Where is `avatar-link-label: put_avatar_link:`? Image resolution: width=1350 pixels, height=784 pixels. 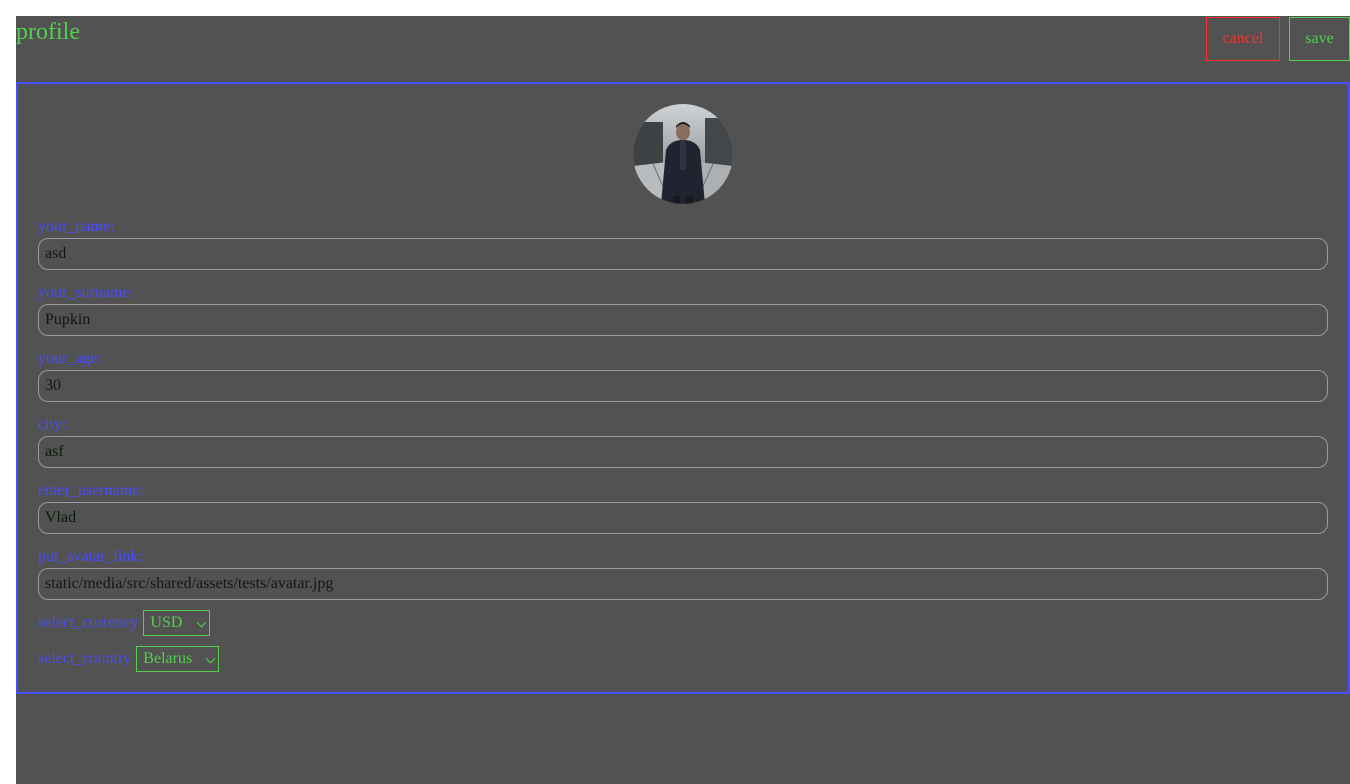 avatar-link-label: put_avatar_link: is located at coordinates (90, 556).